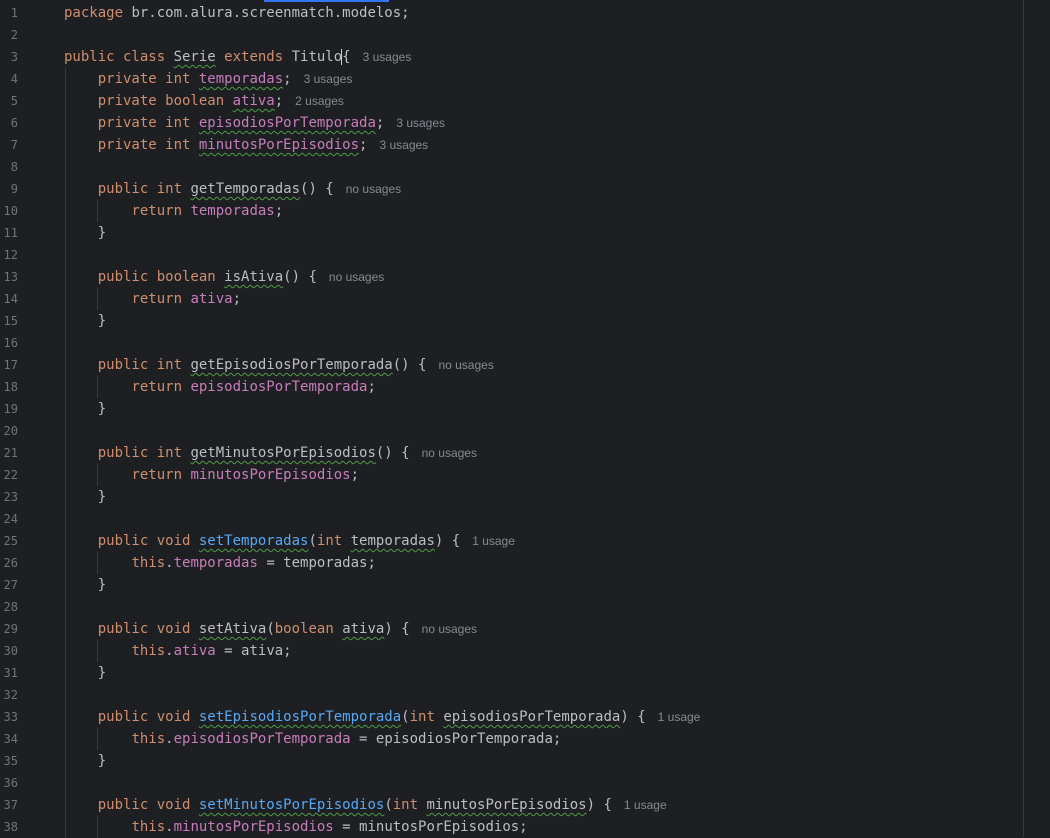 This screenshot has width=1050, height=838. I want to click on line-number: 18, so click(9, 387).